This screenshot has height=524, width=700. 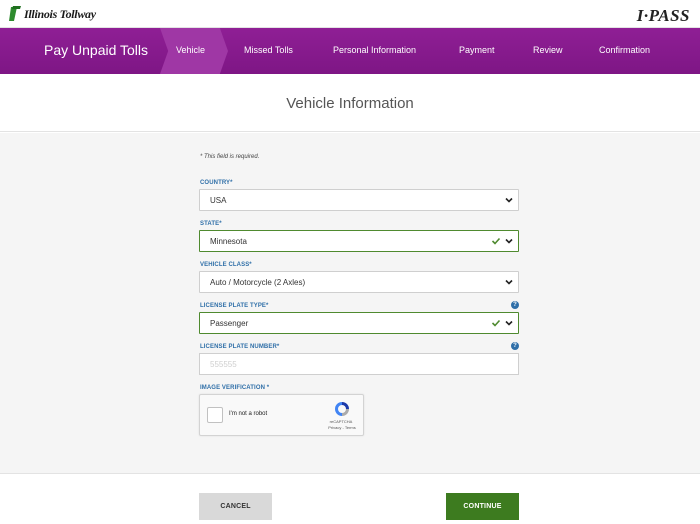 I want to click on vehicle-class-label: VEHICLE CLASS*, so click(x=226, y=265).